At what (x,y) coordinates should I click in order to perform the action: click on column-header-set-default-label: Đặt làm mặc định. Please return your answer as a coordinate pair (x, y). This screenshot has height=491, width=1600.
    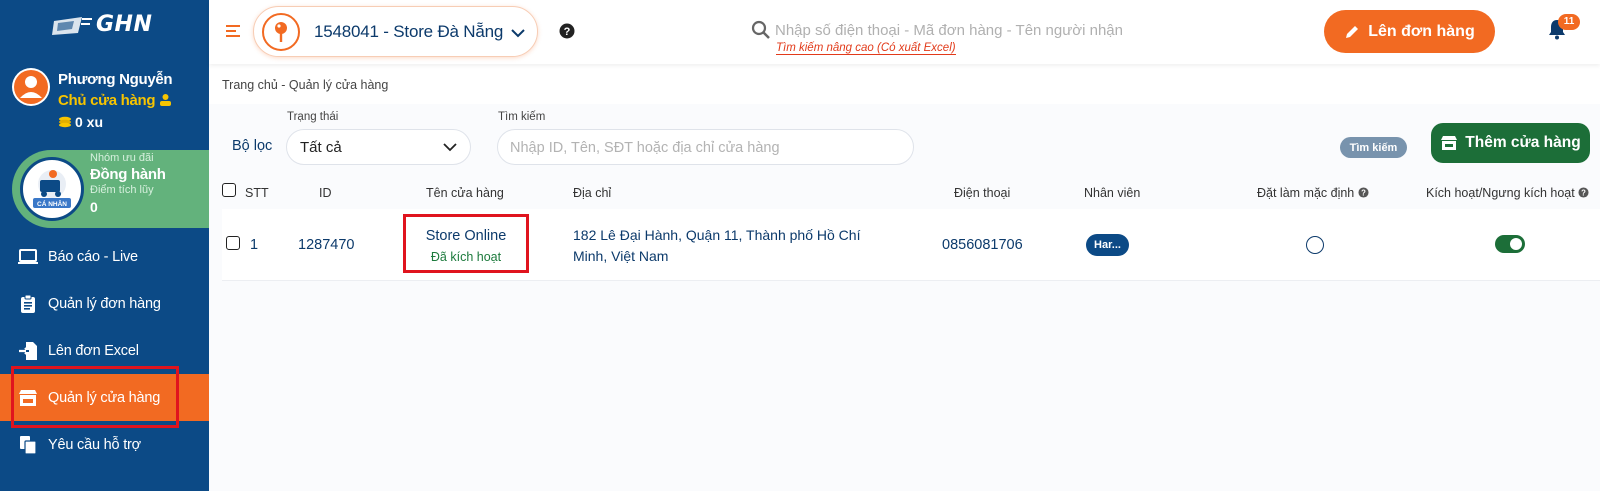
    Looking at the image, I should click on (1306, 193).